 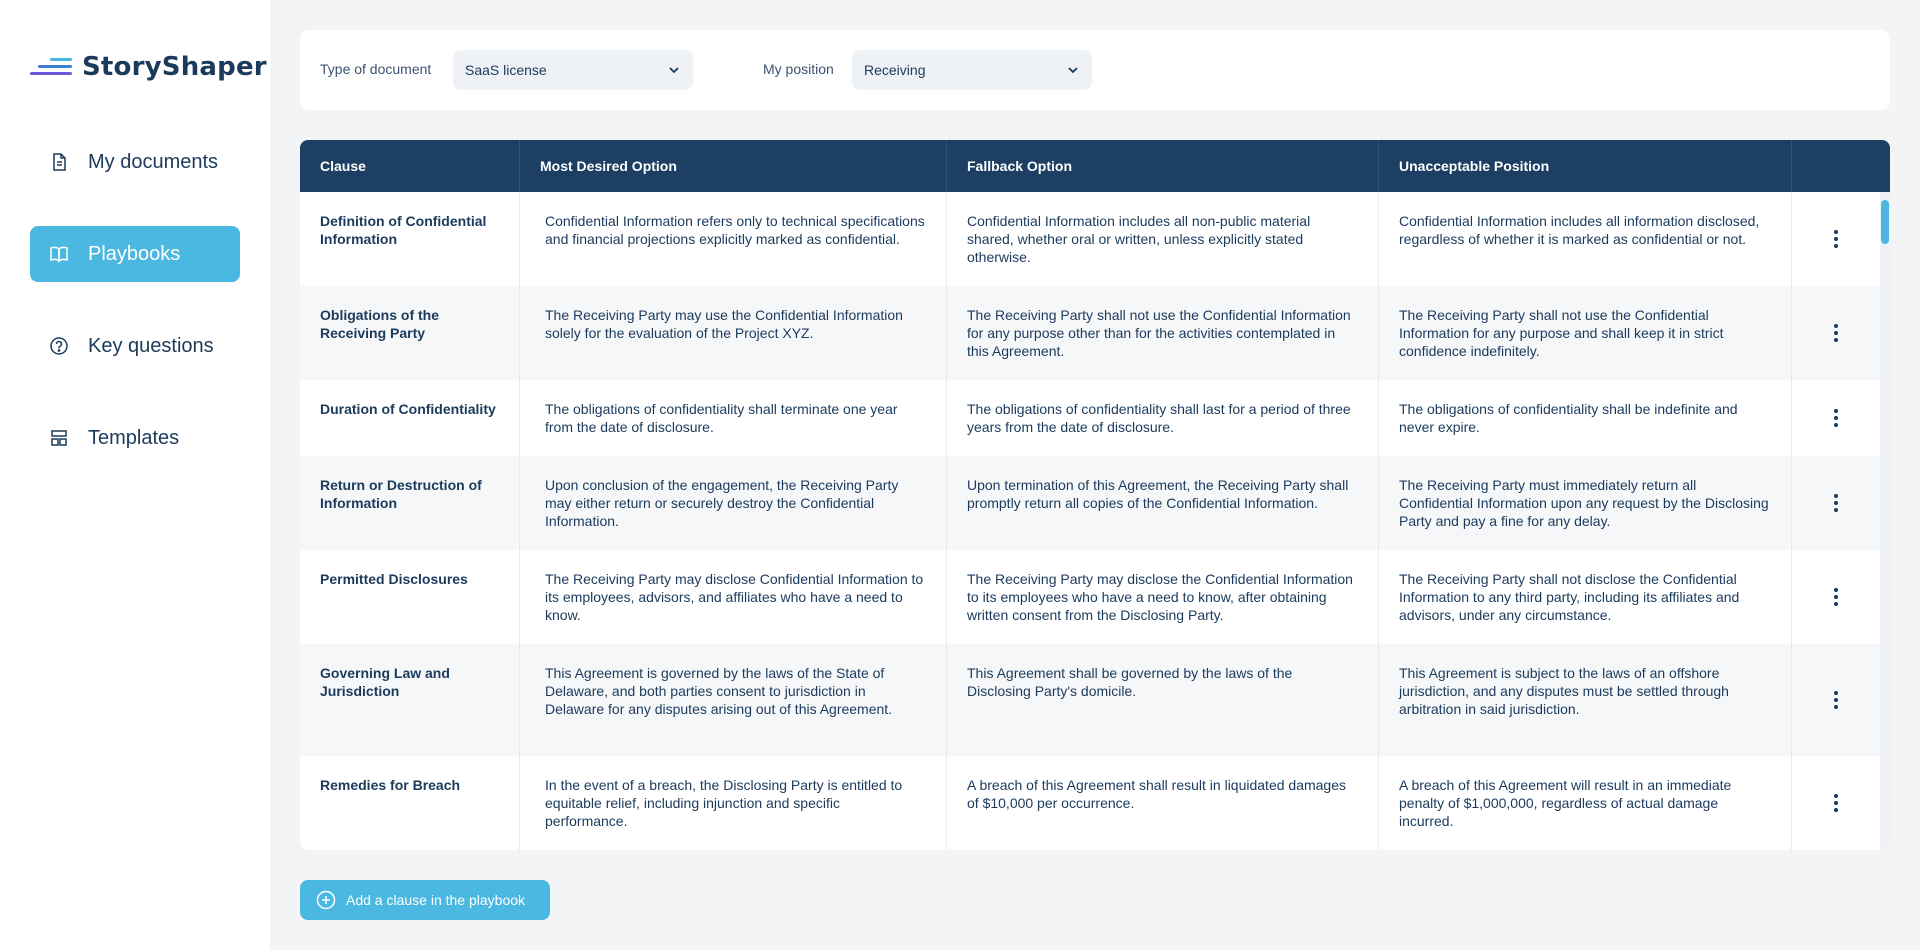 What do you see at coordinates (51, 67) in the screenshot?
I see `logo-mark-icon` at bounding box center [51, 67].